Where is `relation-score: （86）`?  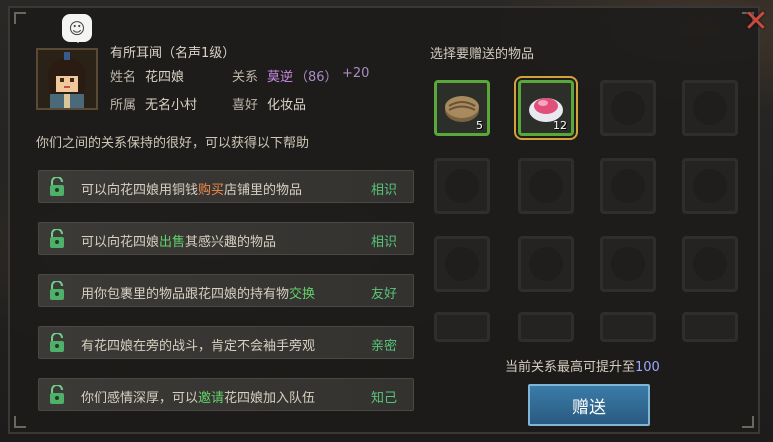
relation-score: （86） is located at coordinates (316, 77).